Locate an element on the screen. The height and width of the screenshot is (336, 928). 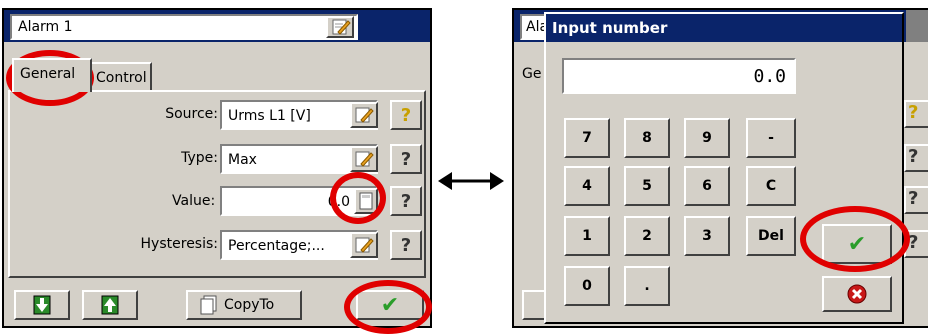
key-clear: C is located at coordinates (771, 186).